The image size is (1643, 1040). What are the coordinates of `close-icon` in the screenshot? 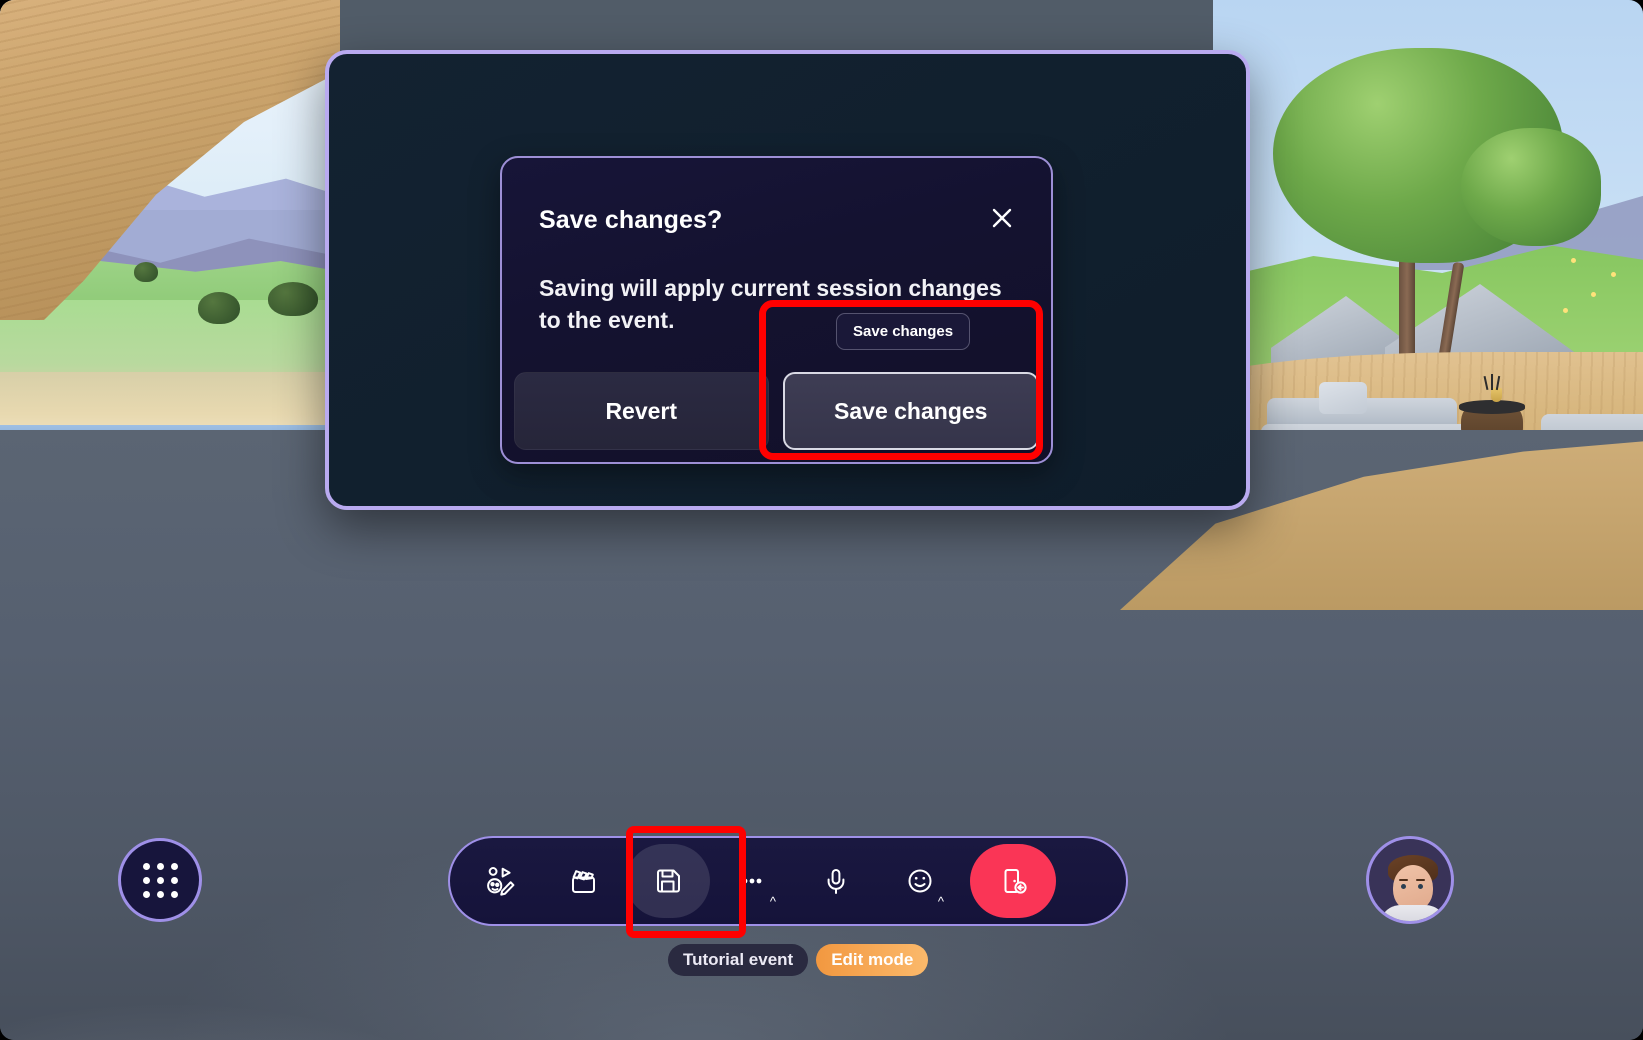 It's located at (1002, 218).